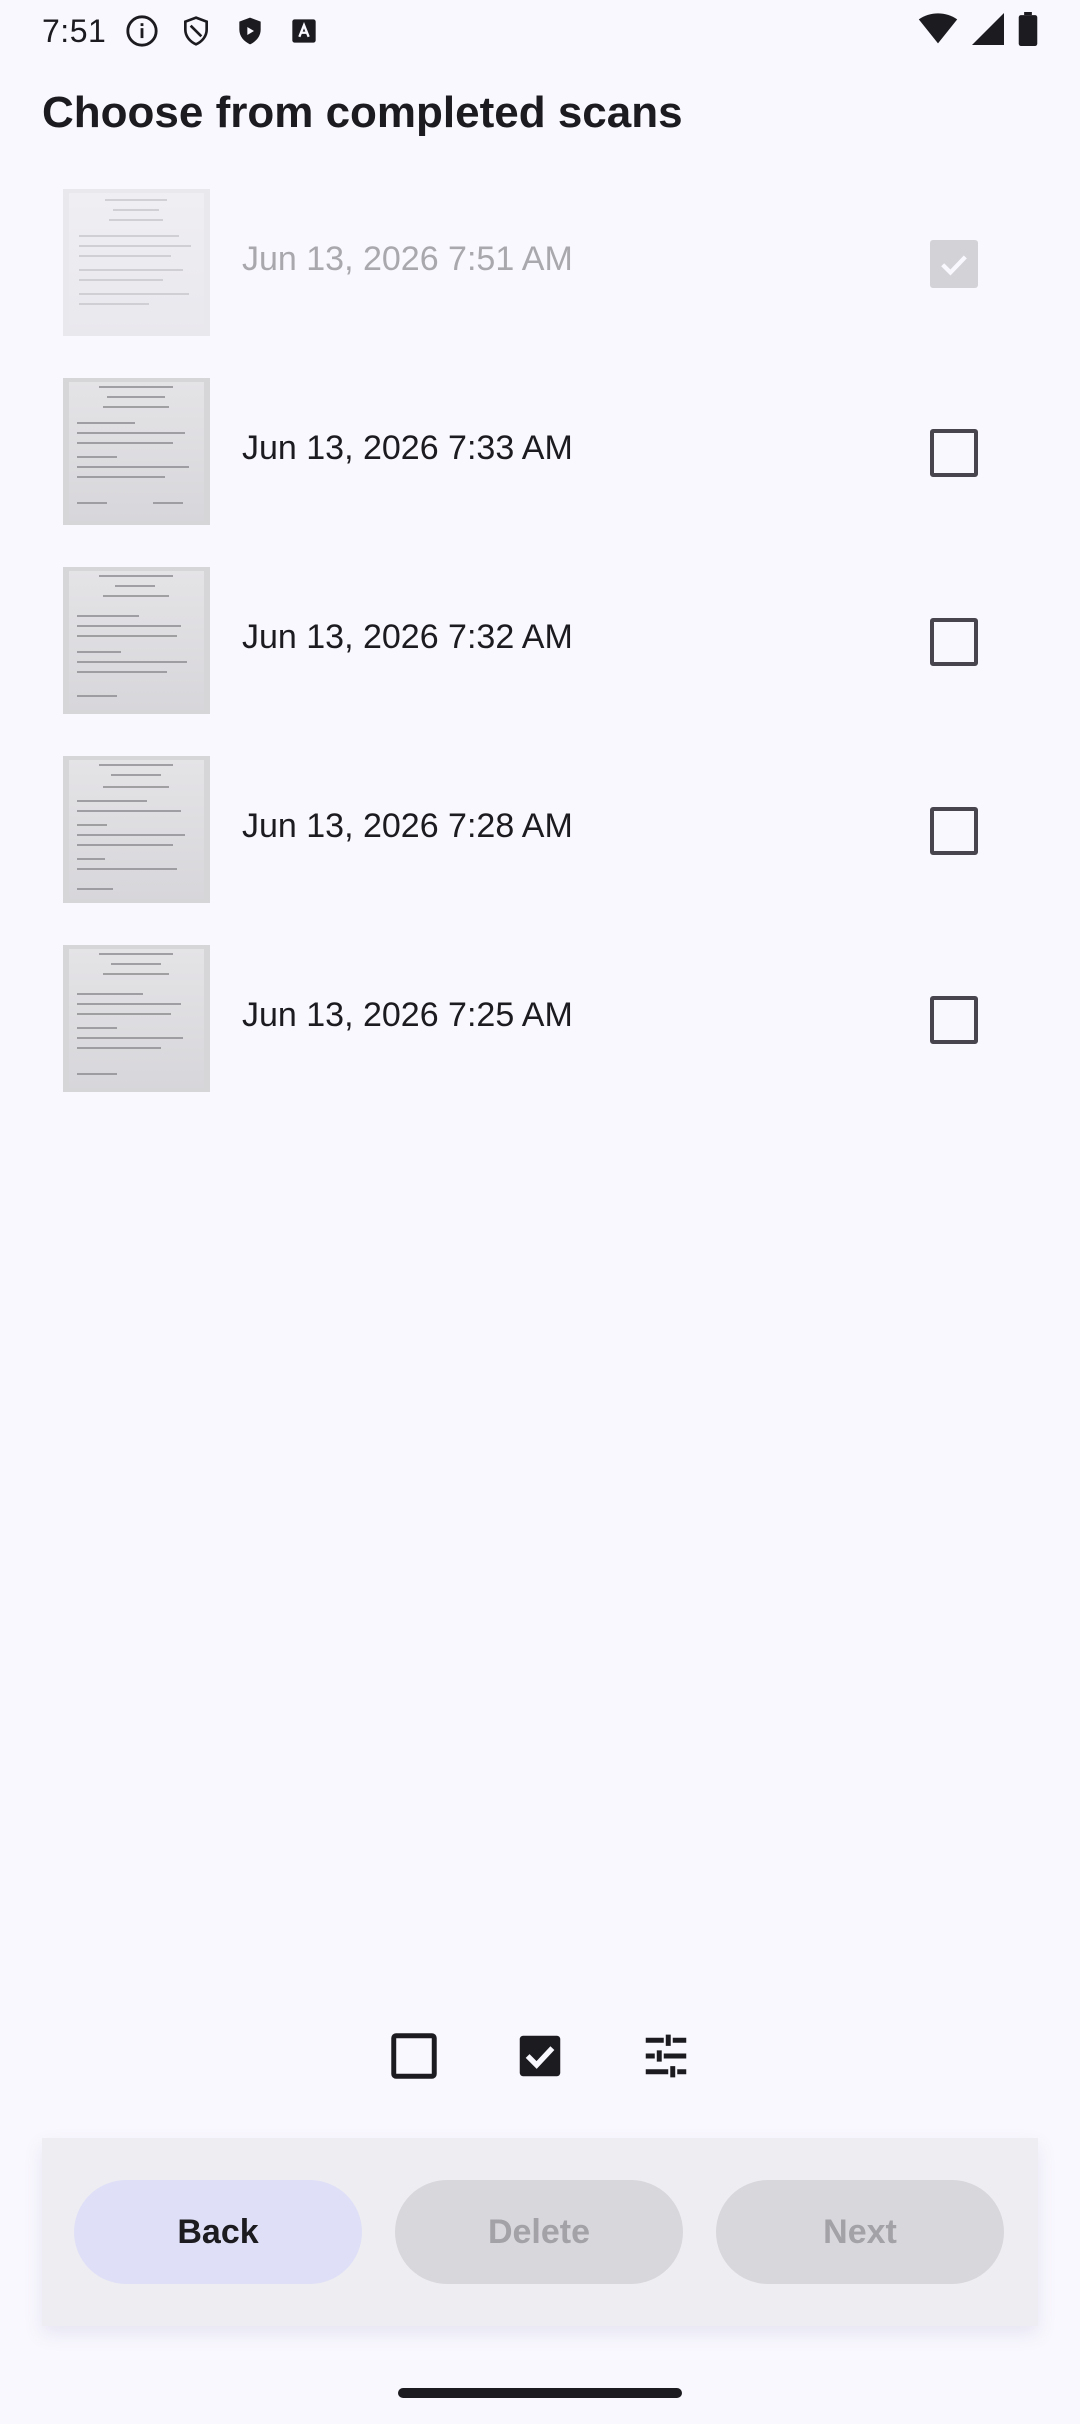 Image resolution: width=1080 pixels, height=2424 pixels. I want to click on scan-date: Jun 13, 2026 7:32 AM, so click(407, 637).